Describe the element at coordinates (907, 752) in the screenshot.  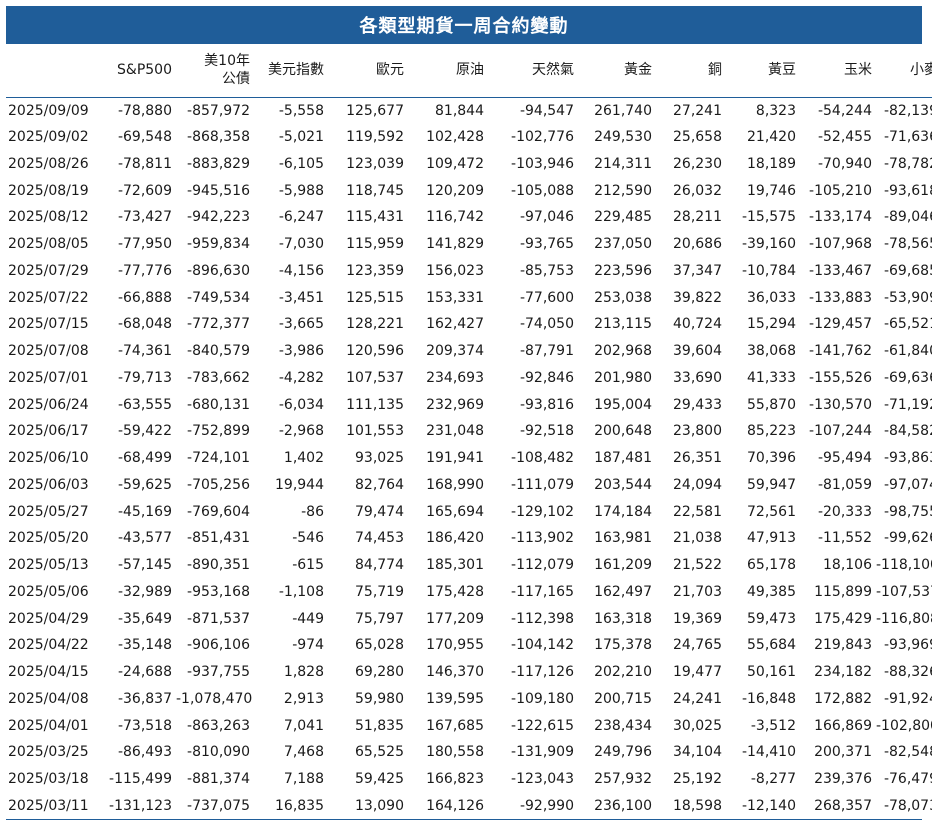
I see `table-cell: -82,548` at that location.